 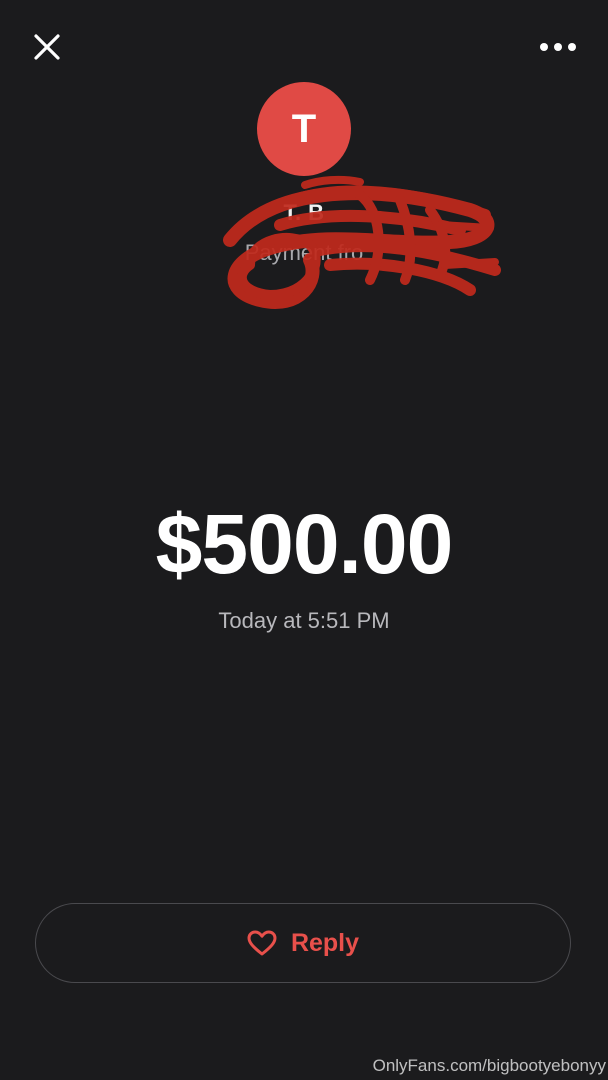 I want to click on close-icon, so click(x=47, y=47).